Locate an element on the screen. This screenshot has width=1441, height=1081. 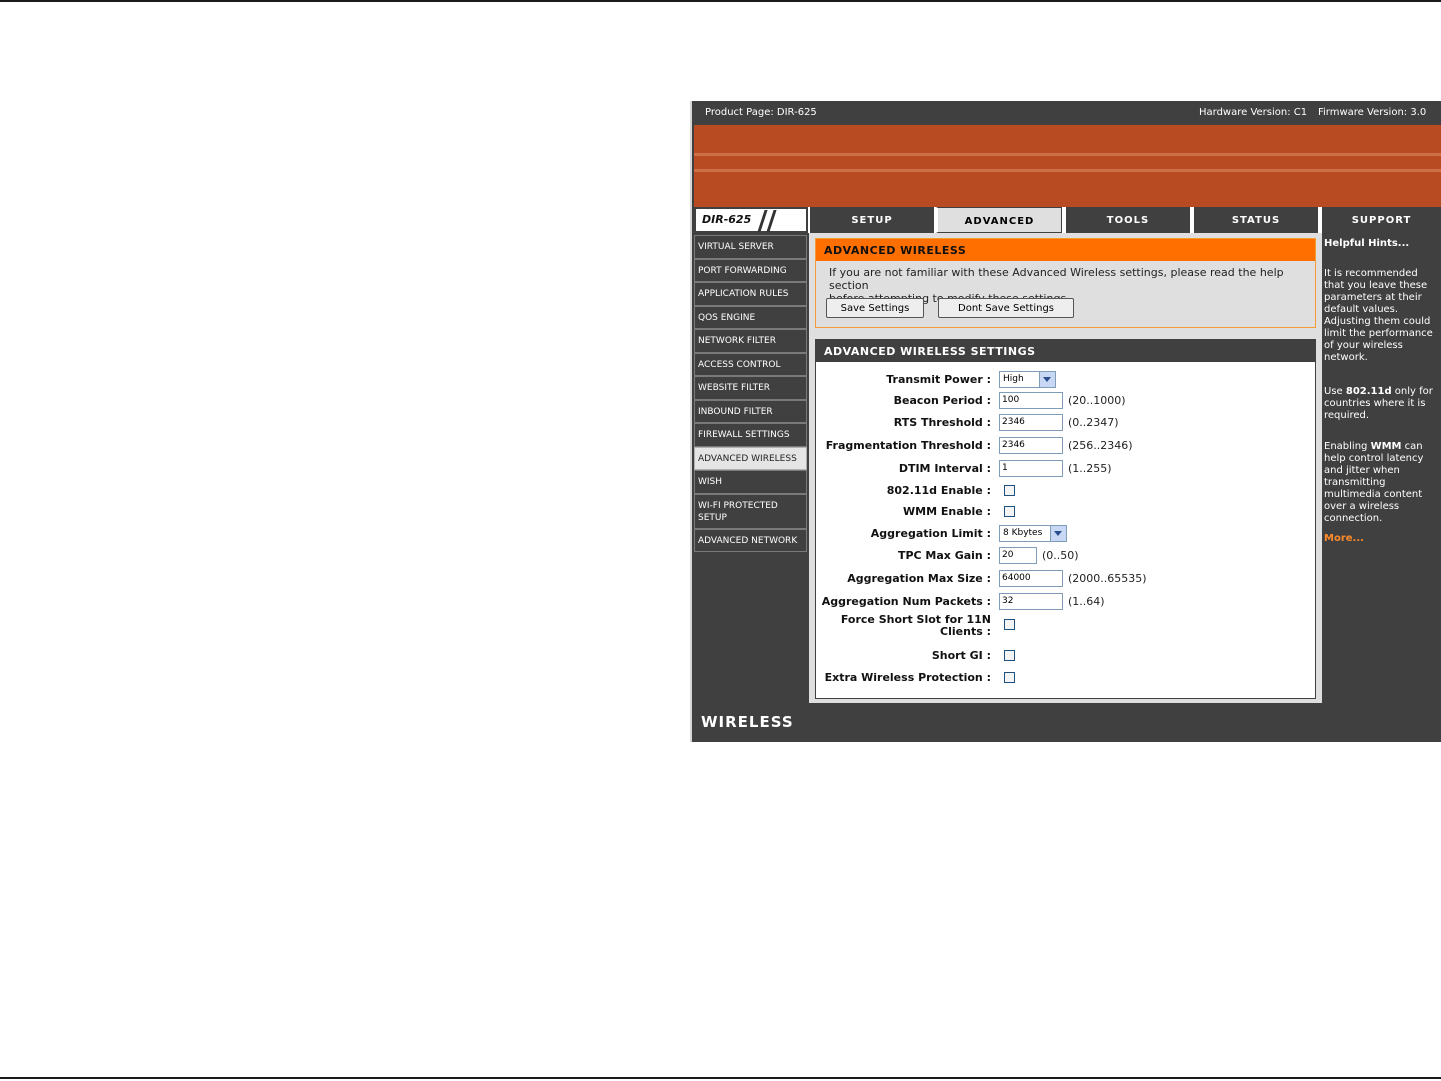
hints-keyword: WMM is located at coordinates (1386, 446).